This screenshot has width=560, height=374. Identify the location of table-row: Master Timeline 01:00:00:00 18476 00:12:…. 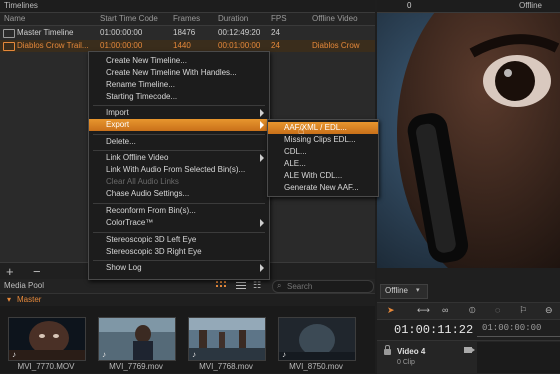
(187, 33).